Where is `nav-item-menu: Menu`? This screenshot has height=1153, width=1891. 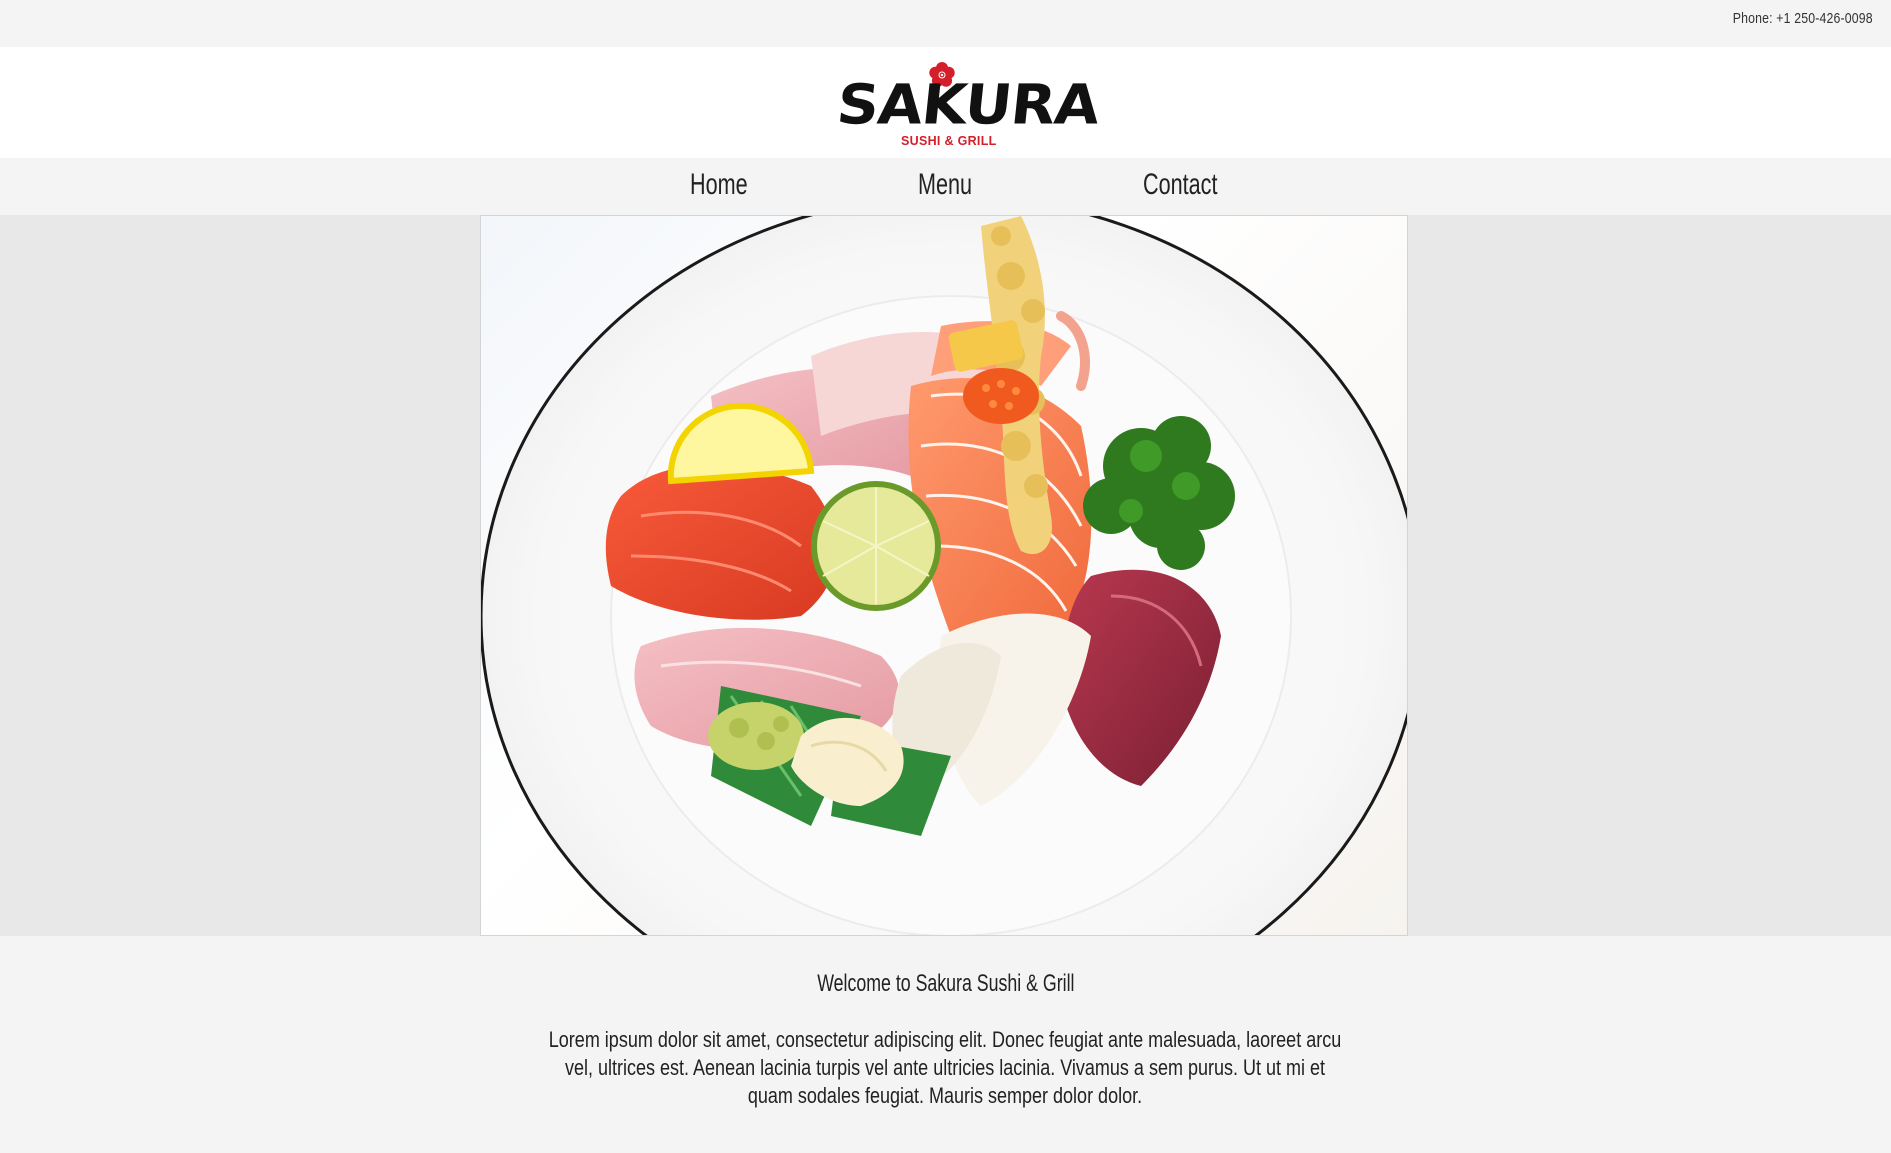 nav-item-menu: Menu is located at coordinates (945, 185).